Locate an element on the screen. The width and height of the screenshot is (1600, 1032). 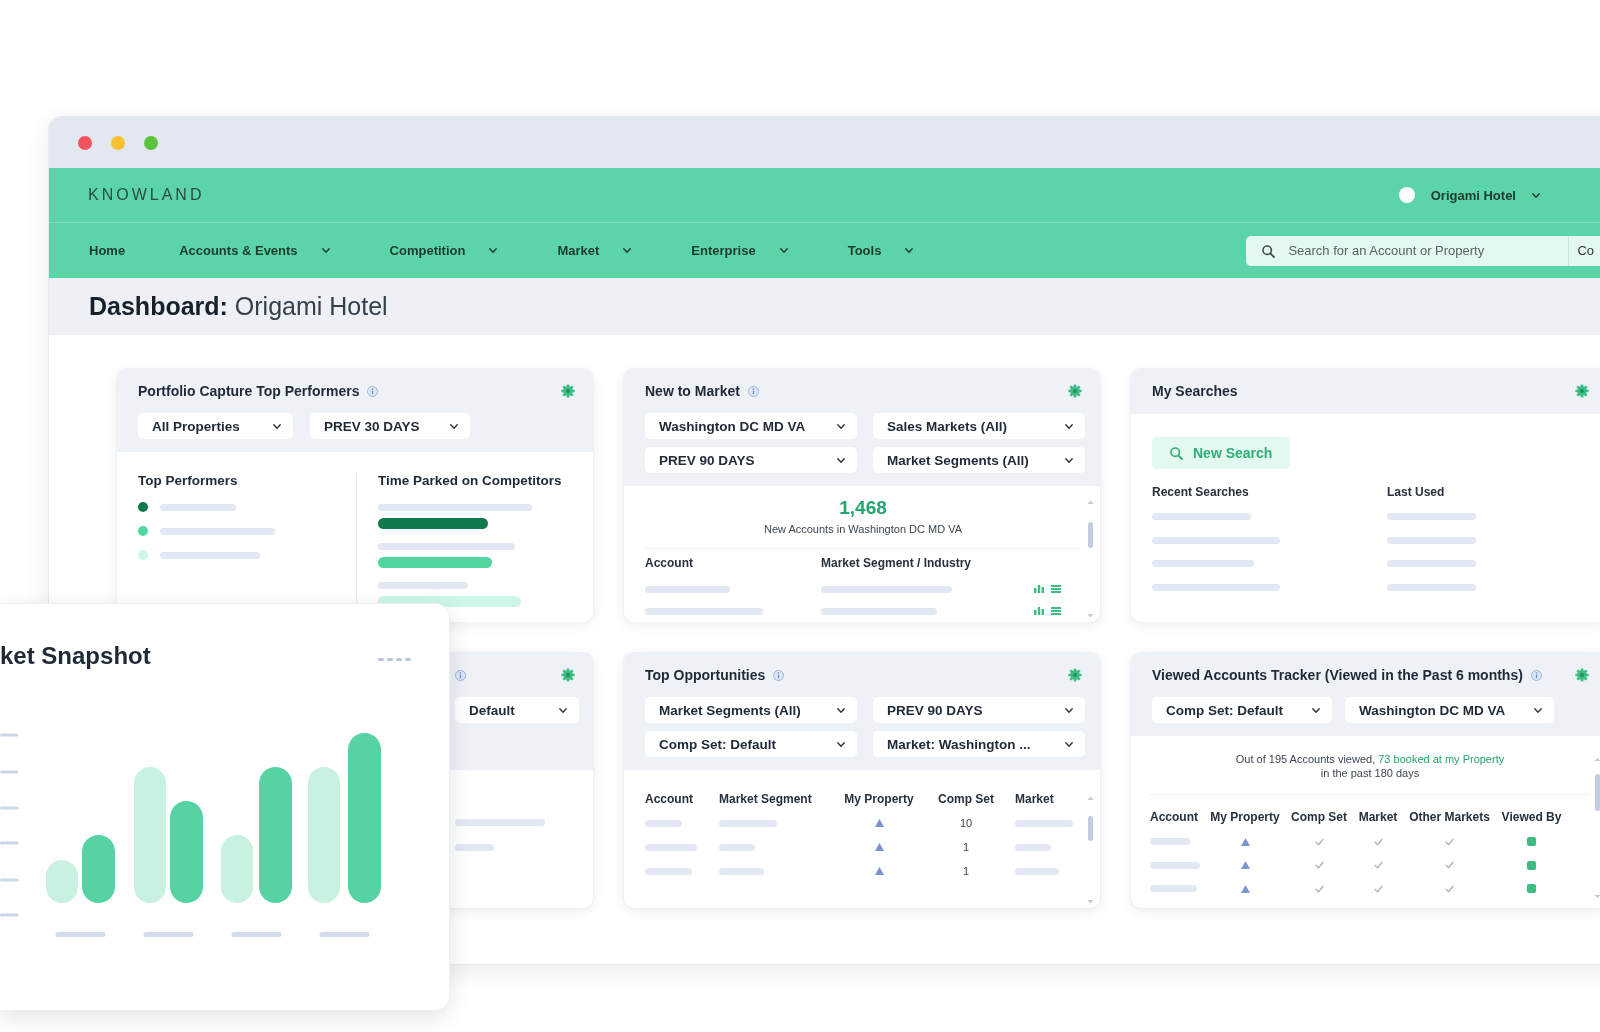
search-field: Search for an Account or Property is located at coordinates (1407, 250).